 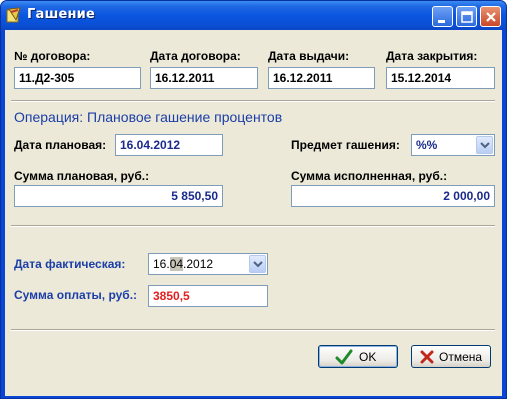 What do you see at coordinates (441, 21) in the screenshot?
I see `minimize-icon` at bounding box center [441, 21].